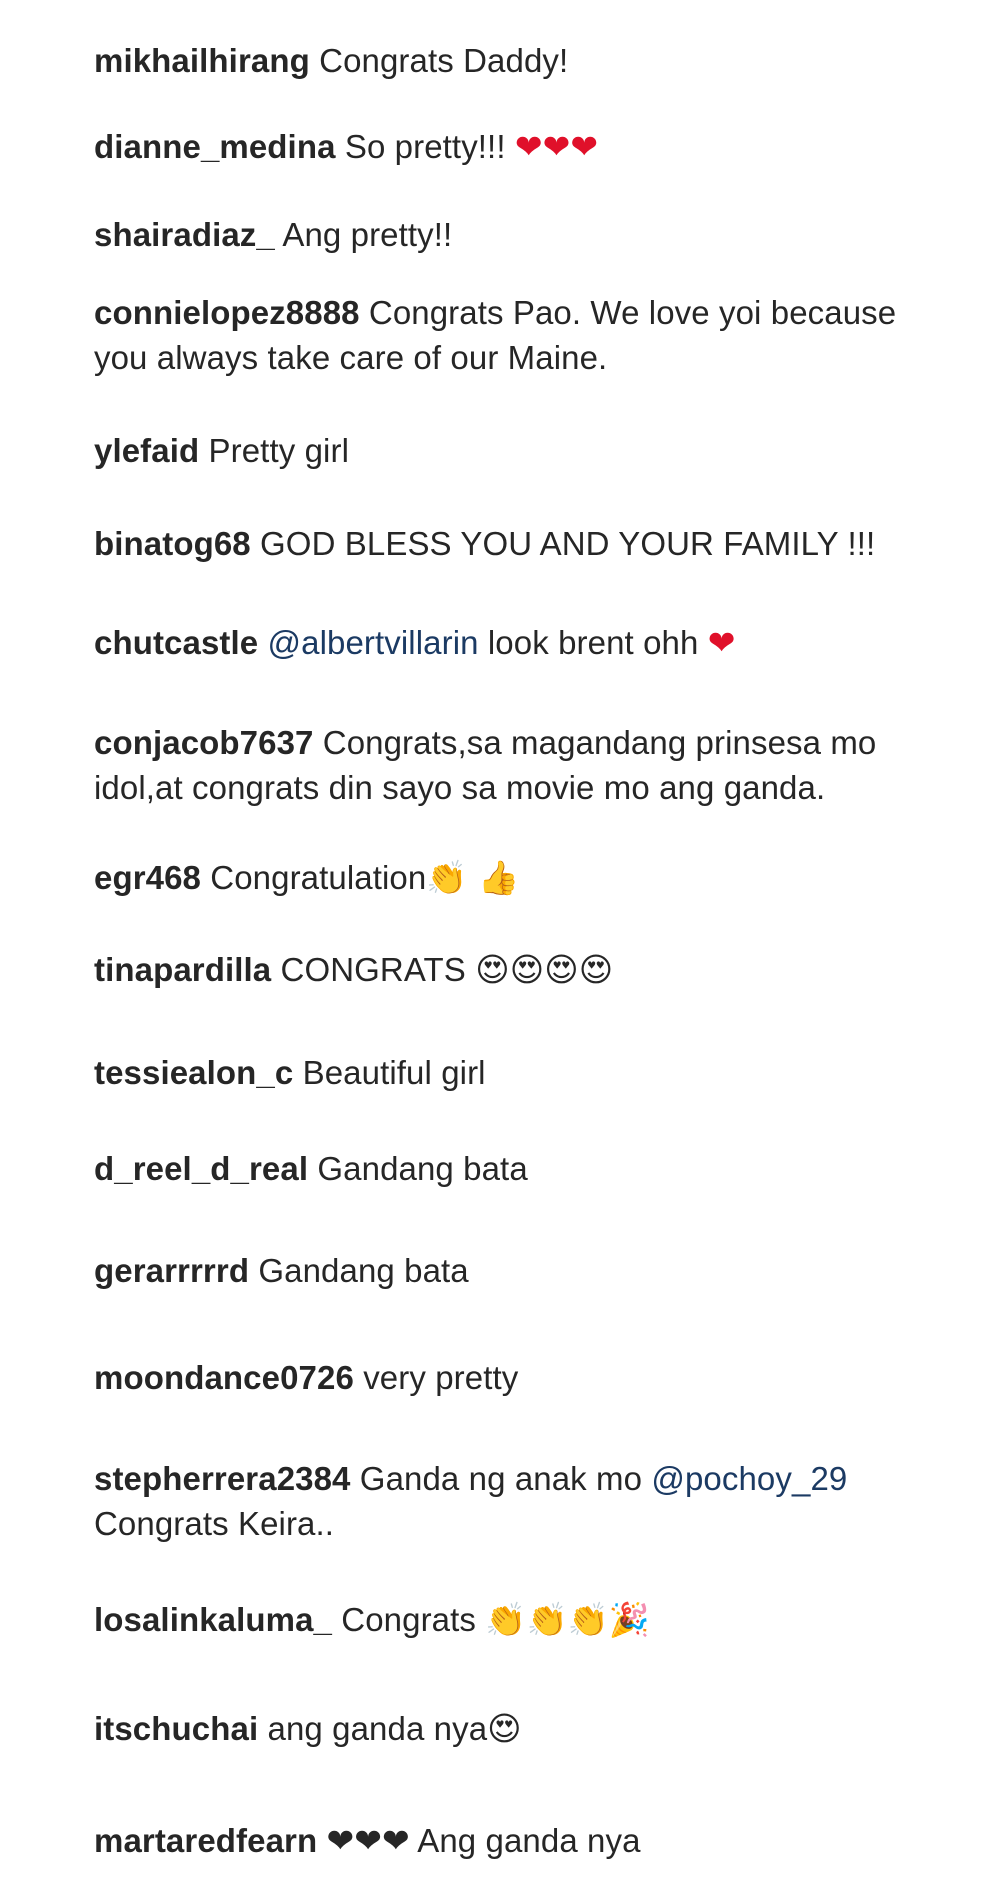 This screenshot has height=1890, width=1000. Describe the element at coordinates (222, 1478) in the screenshot. I see `comment-username: stepherrera2384` at that location.